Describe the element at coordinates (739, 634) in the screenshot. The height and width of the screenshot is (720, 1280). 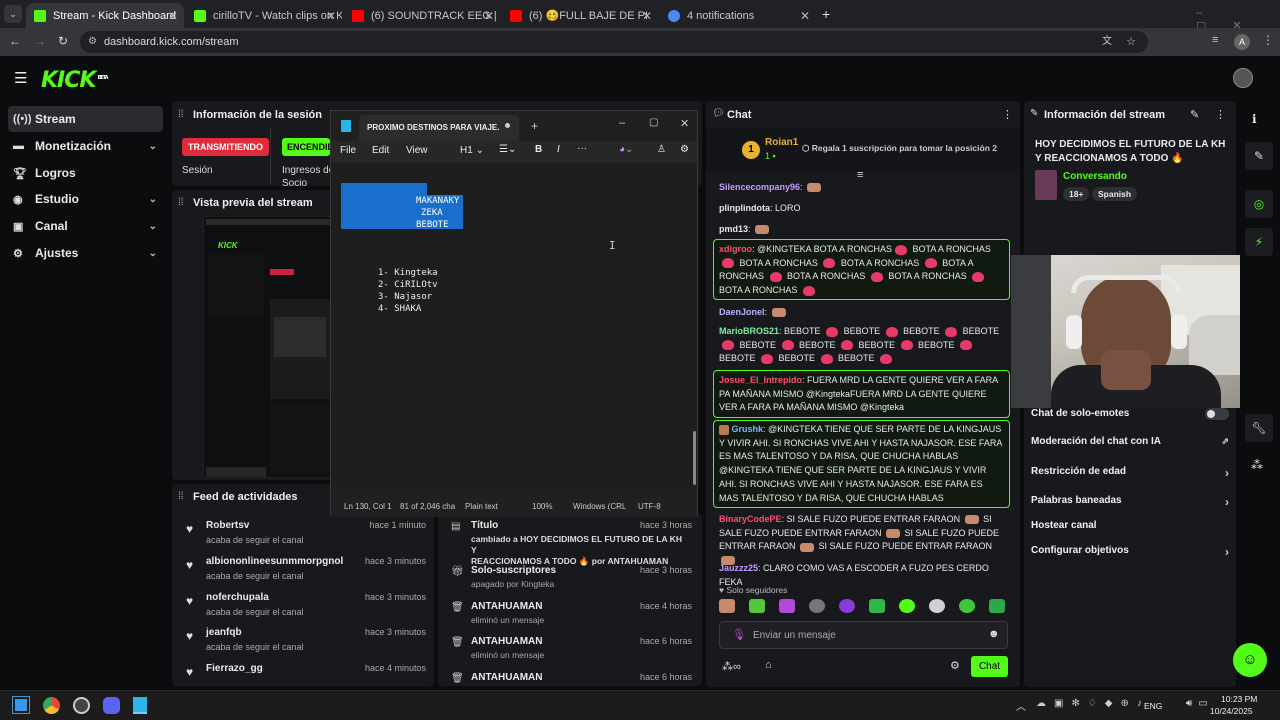
I see `microphone-icon: 🎙︎` at that location.